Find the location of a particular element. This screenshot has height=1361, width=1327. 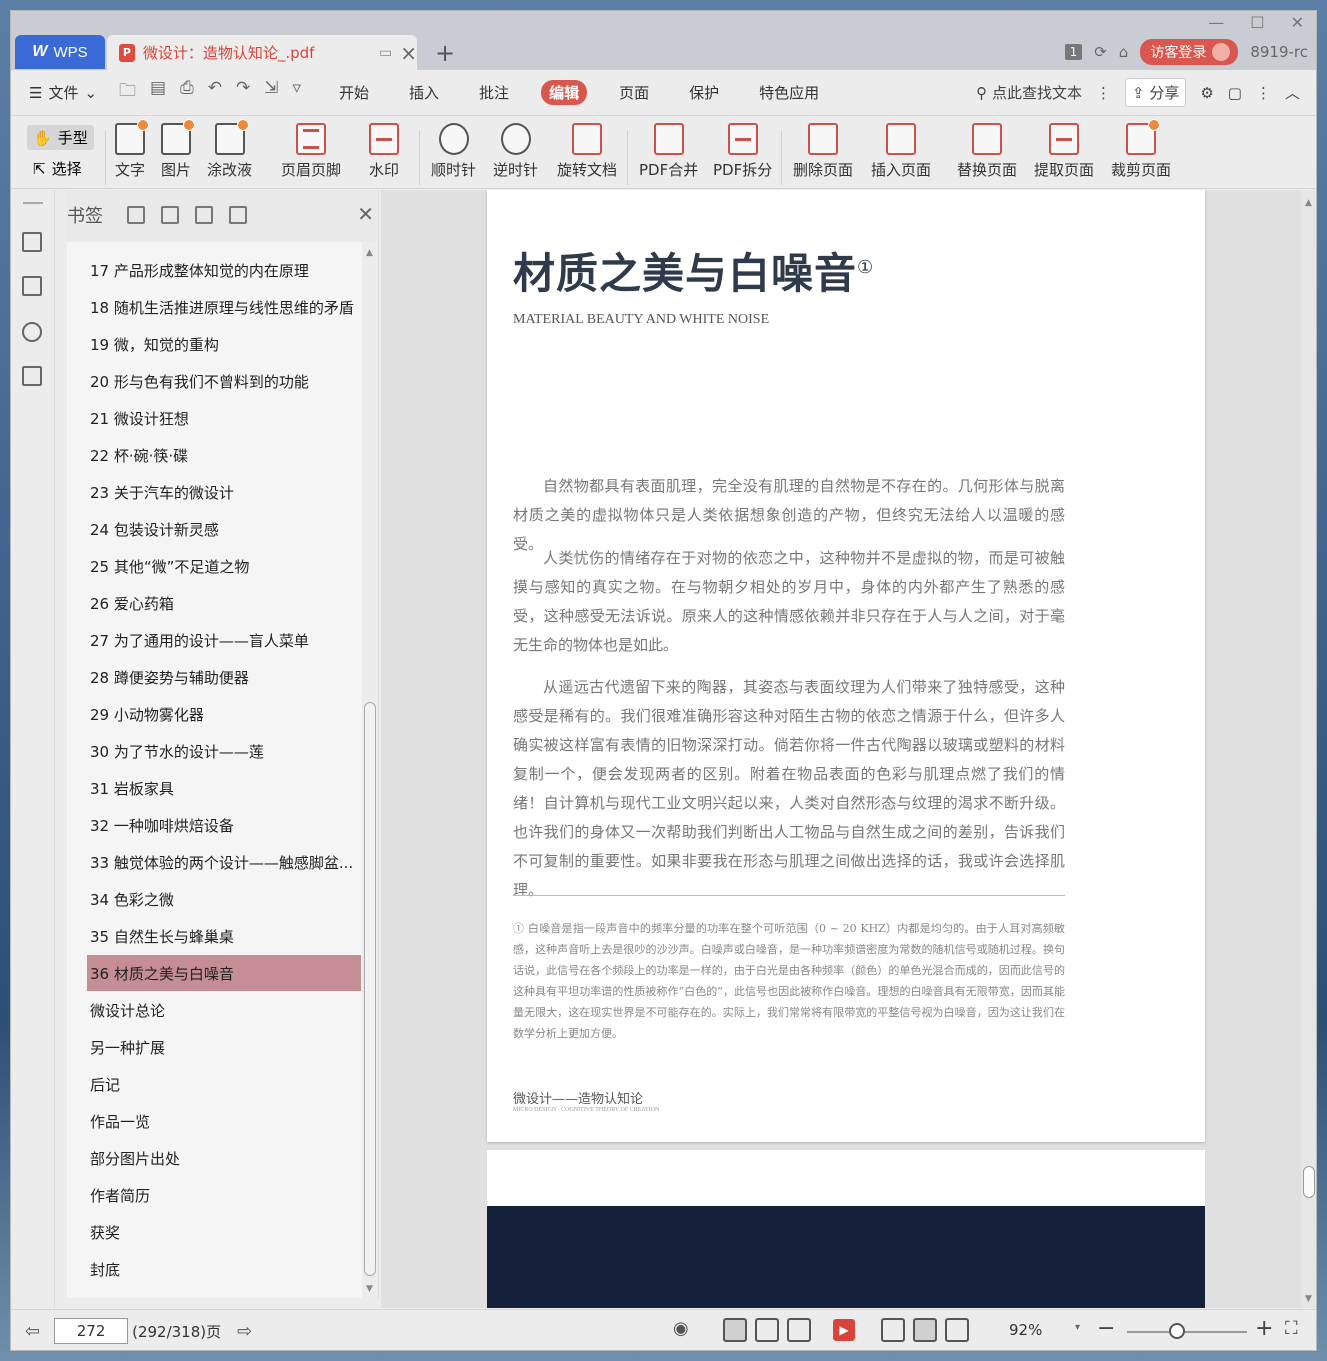

actual-size-icon is located at coordinates (893, 1330).